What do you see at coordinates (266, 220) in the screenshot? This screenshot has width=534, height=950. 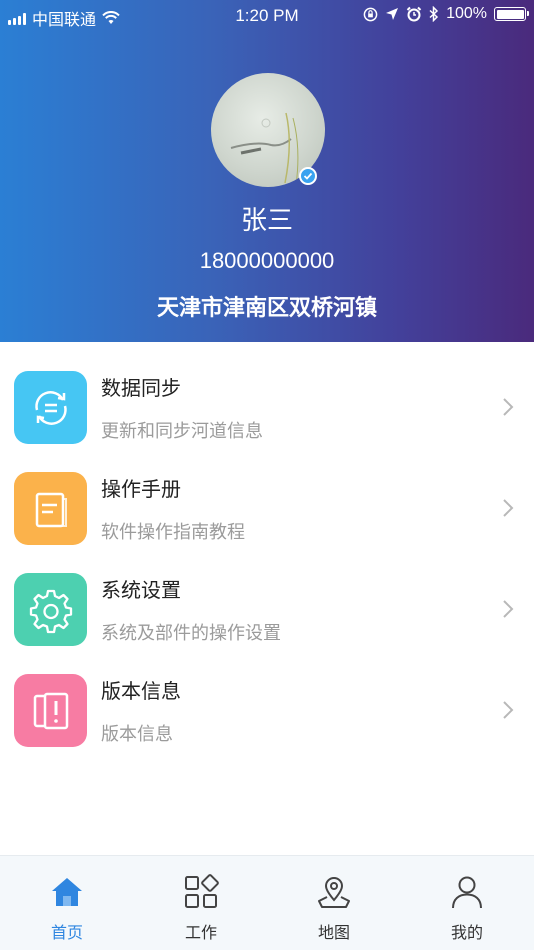 I see `user-name: 张三` at bounding box center [266, 220].